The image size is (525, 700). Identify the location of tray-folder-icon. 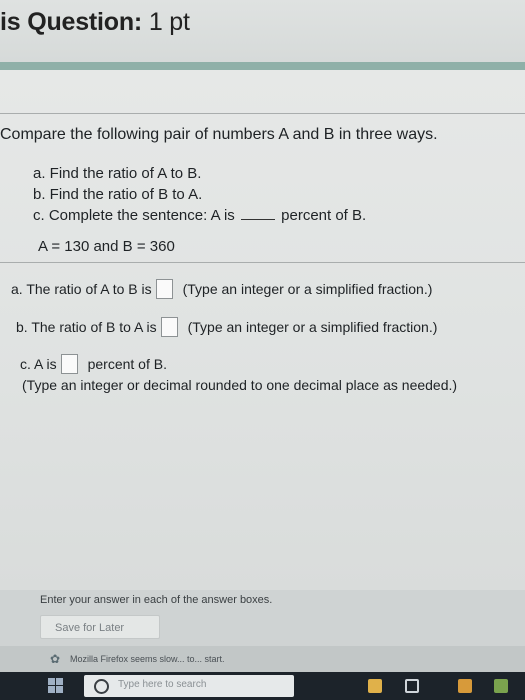
(465, 686).